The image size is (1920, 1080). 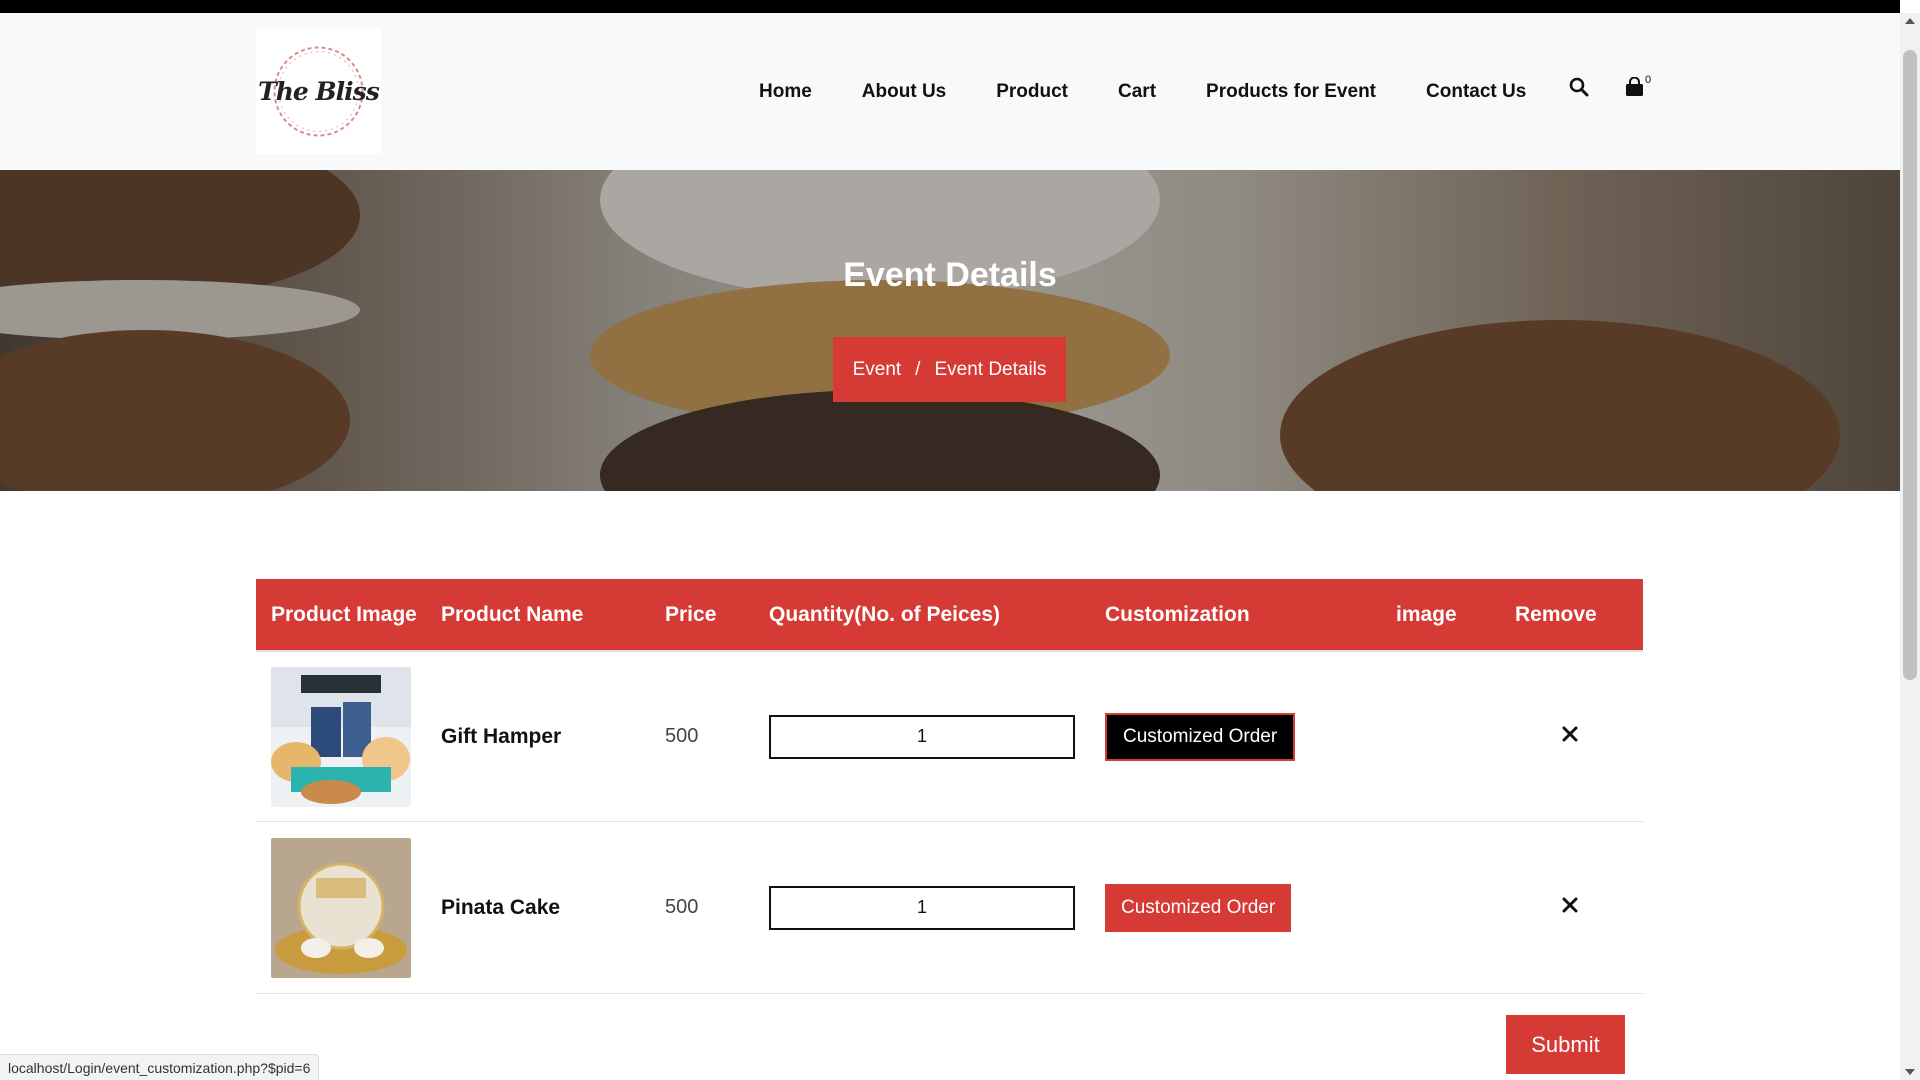 I want to click on logo-text: The Bliss, so click(x=319, y=91).